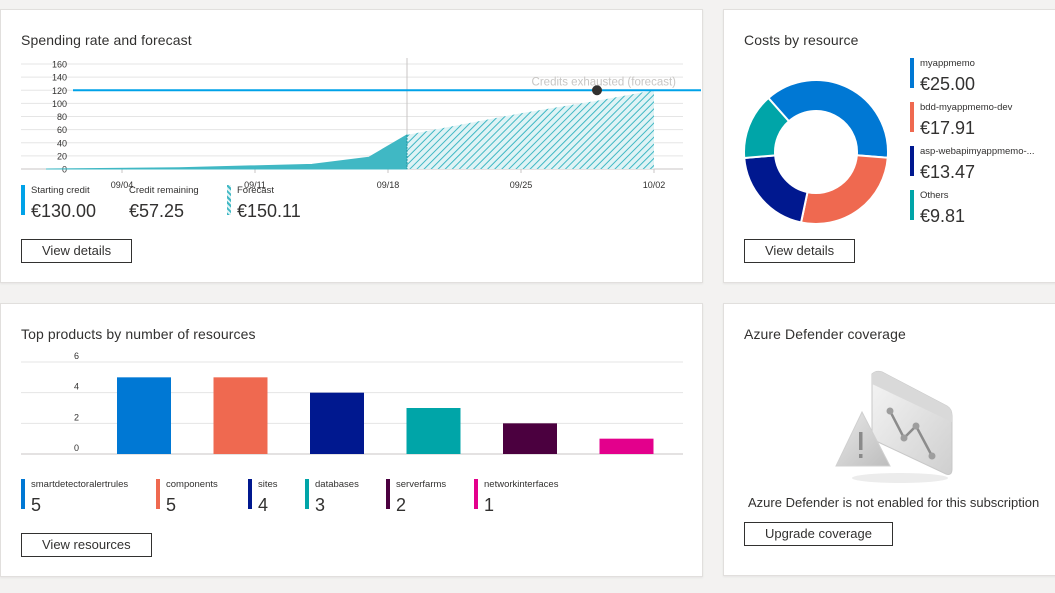 The image size is (1055, 593). I want to click on products-bar-chart: 0 2 4 6, so click(352, 403).